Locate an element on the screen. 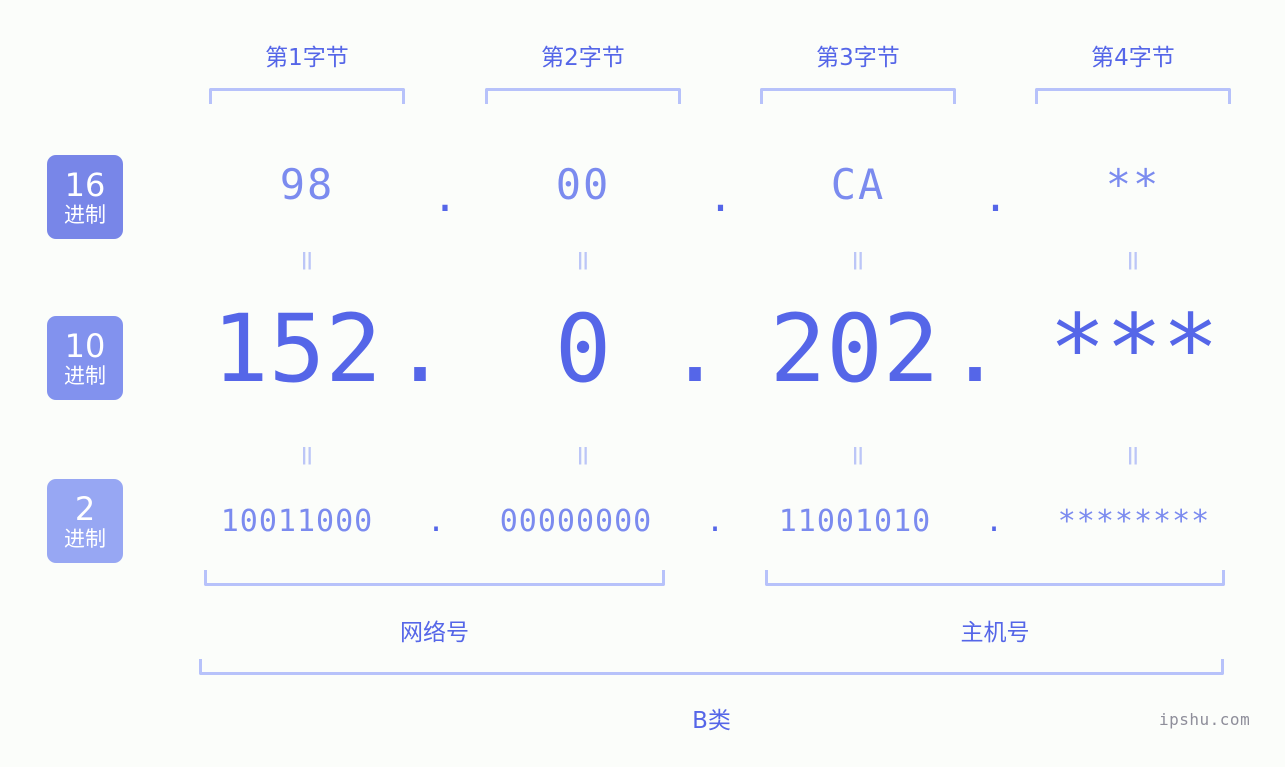 The image size is (1285, 767). host-portion-label: 主机号 is located at coordinates (995, 633).